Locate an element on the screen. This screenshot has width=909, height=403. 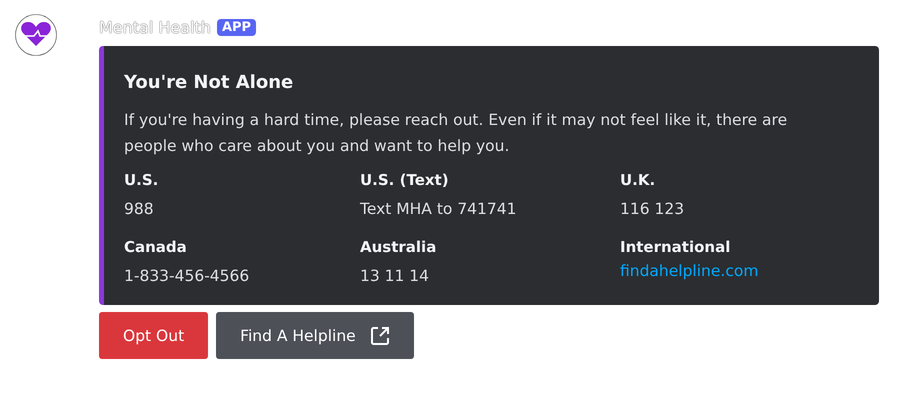
field-value: 116 123 is located at coordinates (653, 209).